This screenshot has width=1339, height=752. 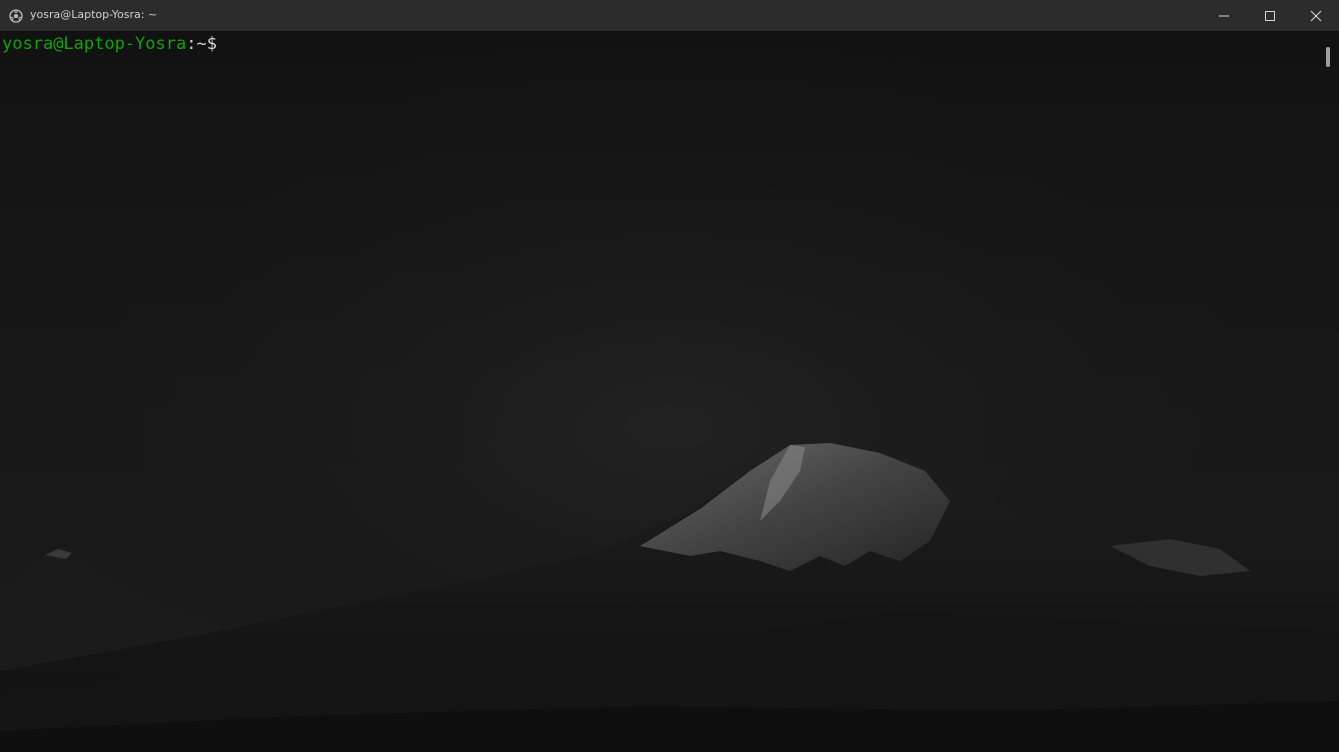 What do you see at coordinates (94, 44) in the screenshot?
I see `prompt-user-host: yosra@Laptop-Yosra` at bounding box center [94, 44].